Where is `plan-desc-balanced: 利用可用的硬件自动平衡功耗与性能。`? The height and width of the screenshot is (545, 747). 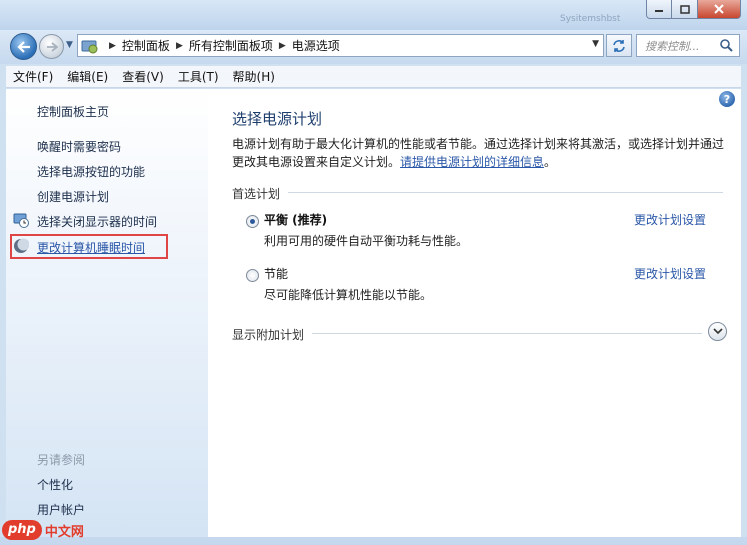 plan-desc-balanced: 利用可用的硬件自动平衡功耗与性能。 is located at coordinates (366, 241).